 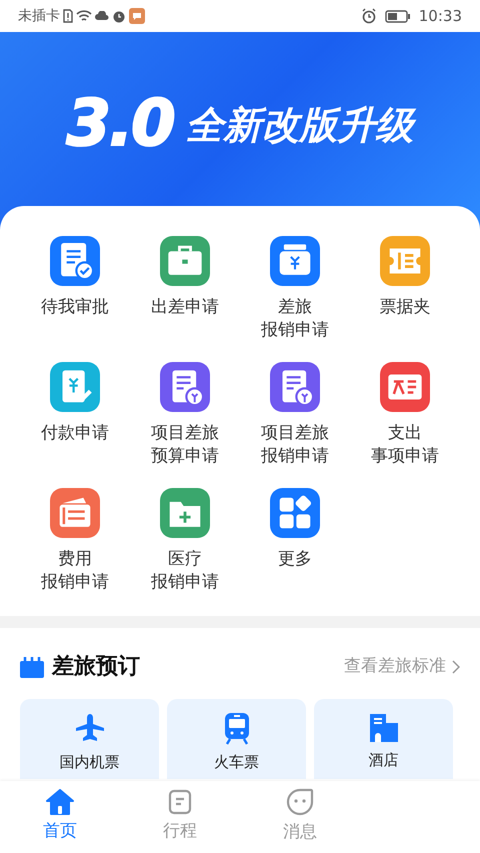 What do you see at coordinates (185, 307) in the screenshot?
I see `app-label: 出差申请` at bounding box center [185, 307].